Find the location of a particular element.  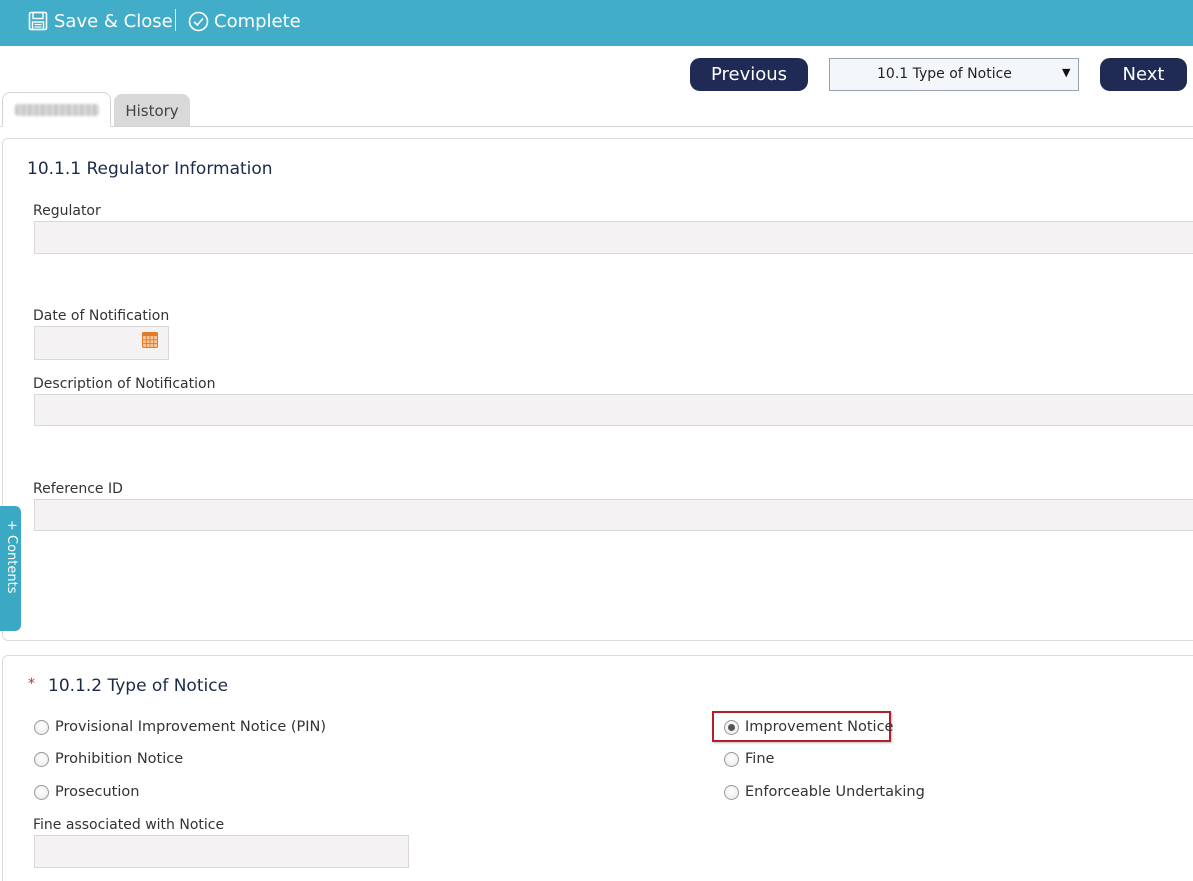

radio-label: Provisional Improvement Notice (PIN) is located at coordinates (191, 727).